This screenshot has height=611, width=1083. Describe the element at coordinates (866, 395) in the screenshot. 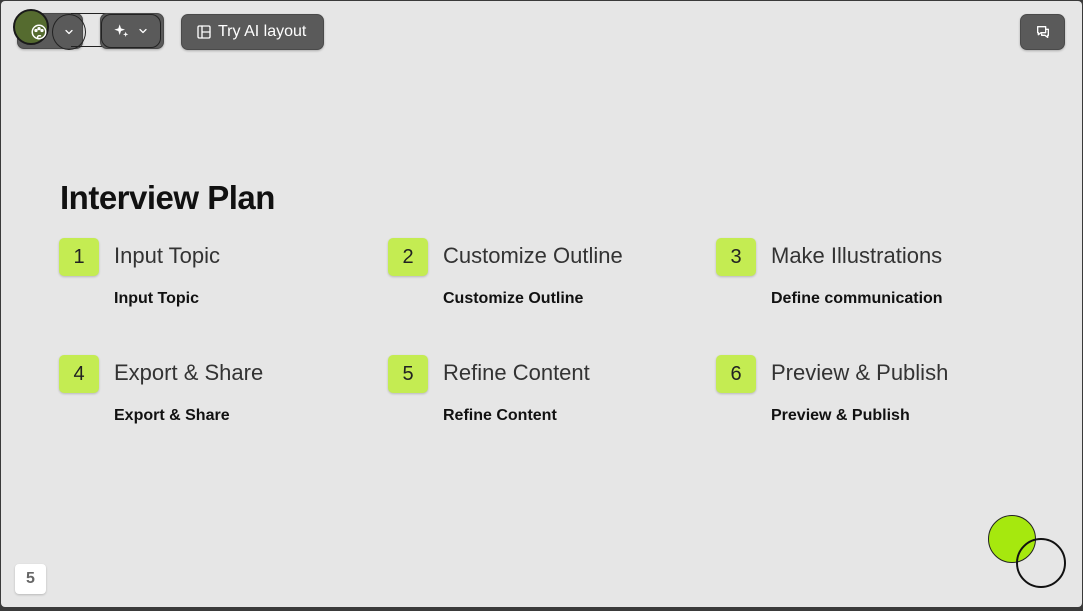

I see `step-item: 6 Preview & Publish Preview & Publish` at that location.